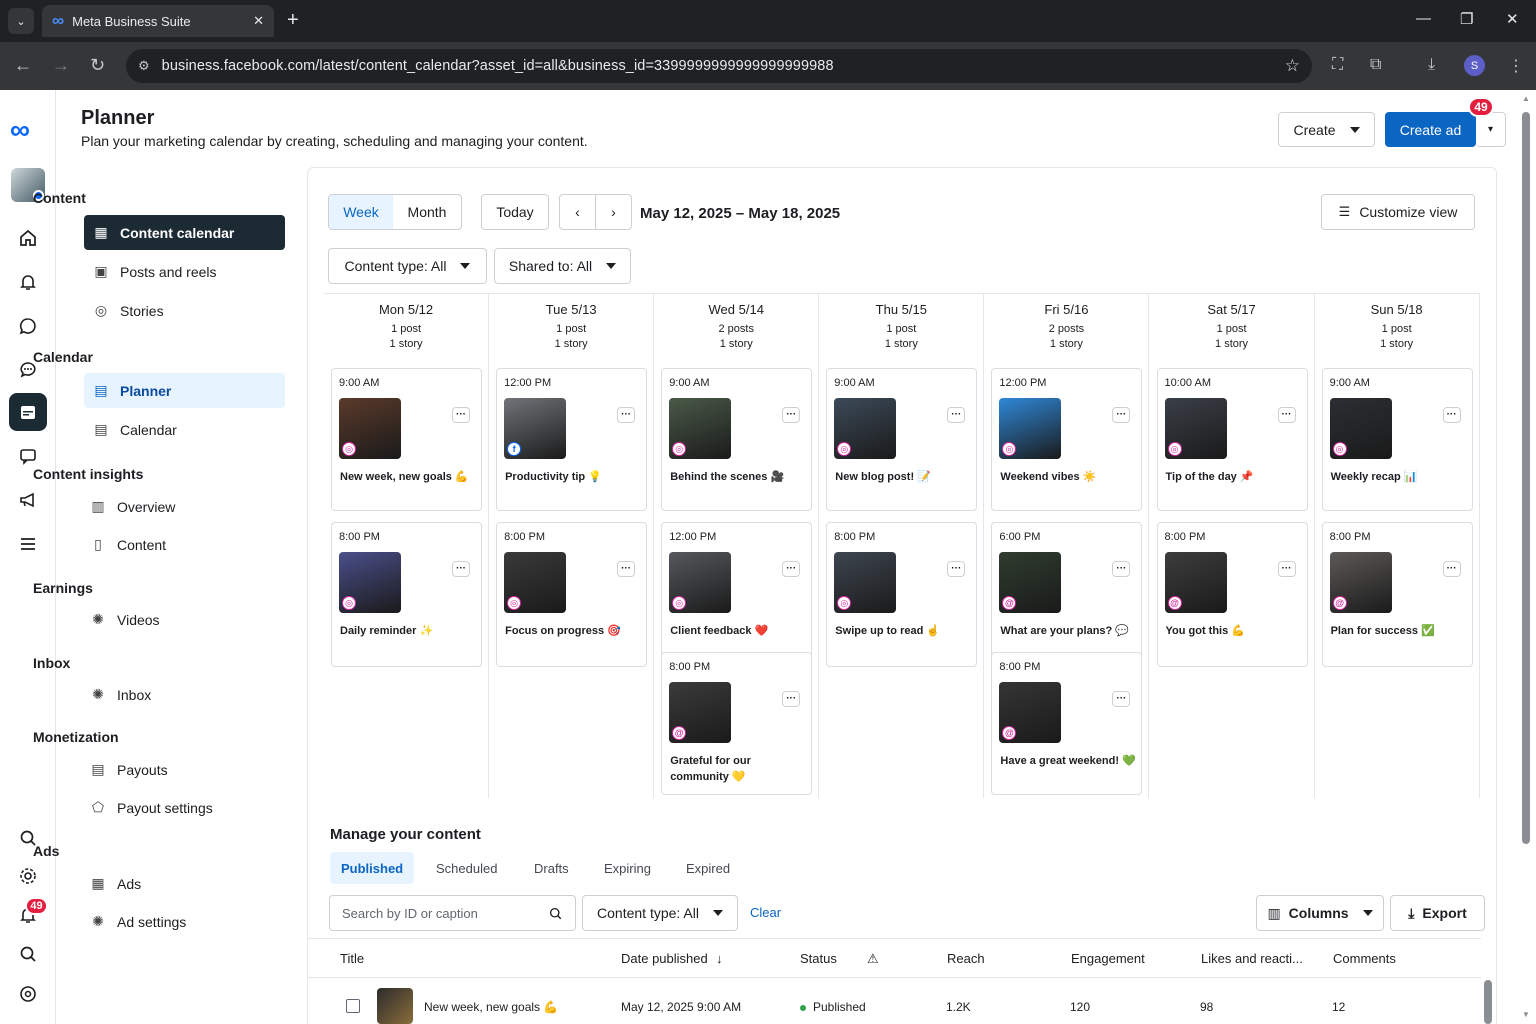  I want to click on page-scrollbar, so click(1526, 478).